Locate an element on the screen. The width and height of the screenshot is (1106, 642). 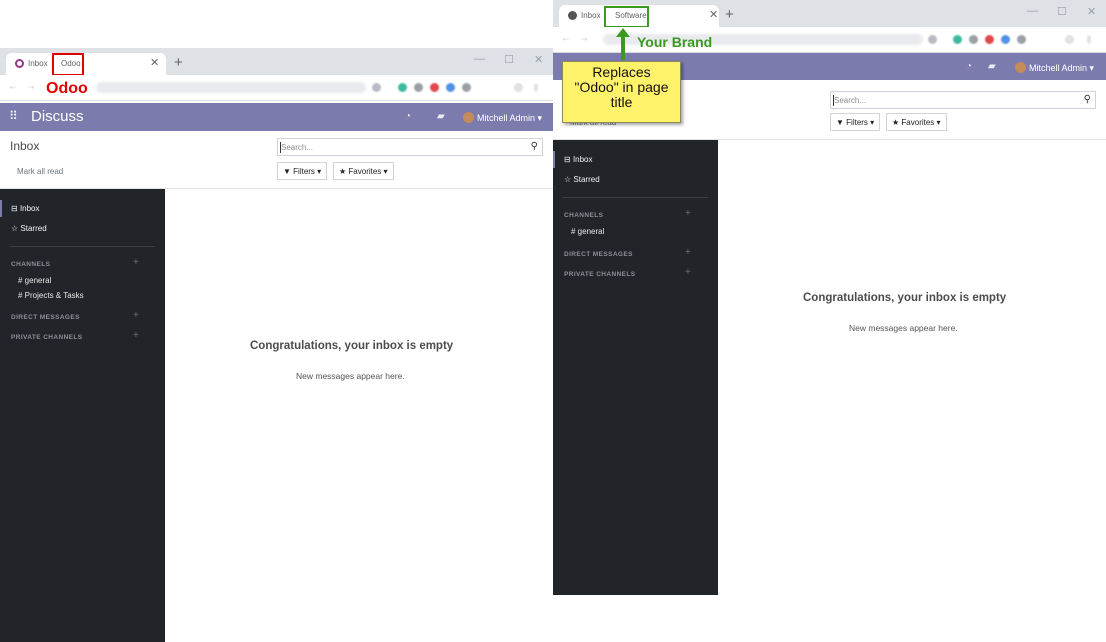
filter-icon: ▼ is located at coordinates (287, 171).